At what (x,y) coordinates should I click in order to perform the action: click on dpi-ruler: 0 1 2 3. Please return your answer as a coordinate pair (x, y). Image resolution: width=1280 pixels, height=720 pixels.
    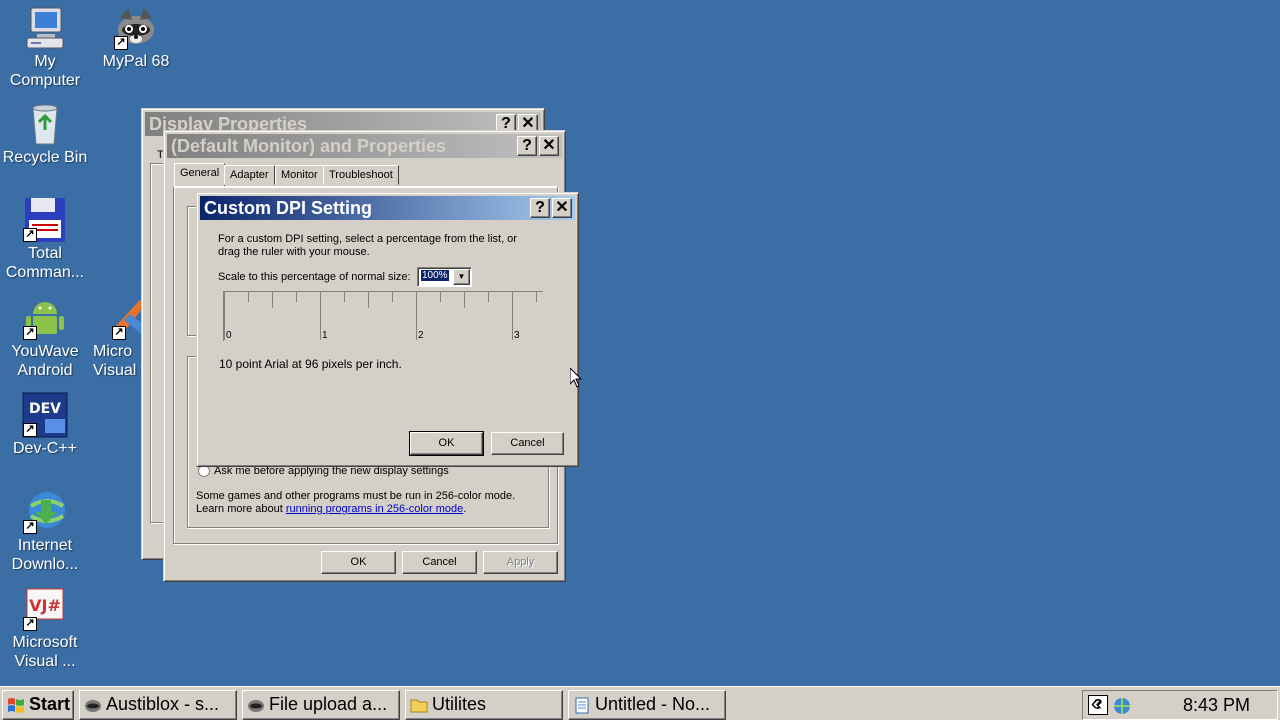
    Looking at the image, I should click on (383, 316).